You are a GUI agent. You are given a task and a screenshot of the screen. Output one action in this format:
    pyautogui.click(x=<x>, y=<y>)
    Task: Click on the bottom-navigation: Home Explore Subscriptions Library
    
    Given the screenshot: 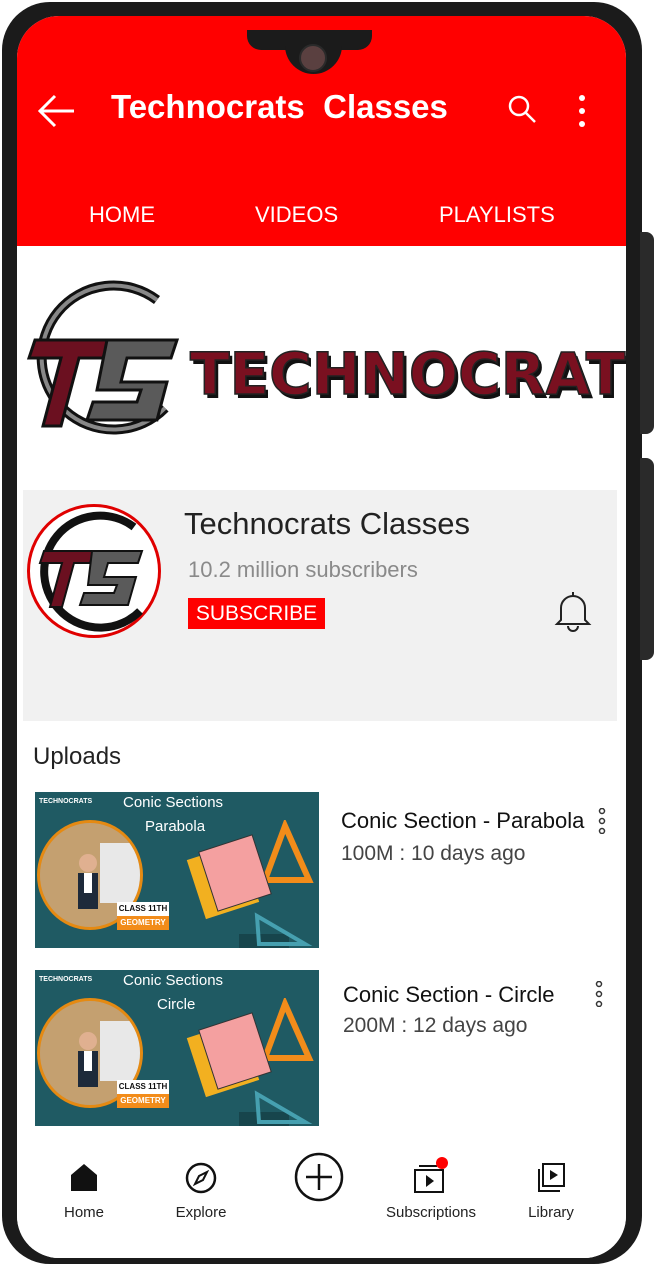 What is the action you would take?
    pyautogui.click(x=321, y=1201)
    